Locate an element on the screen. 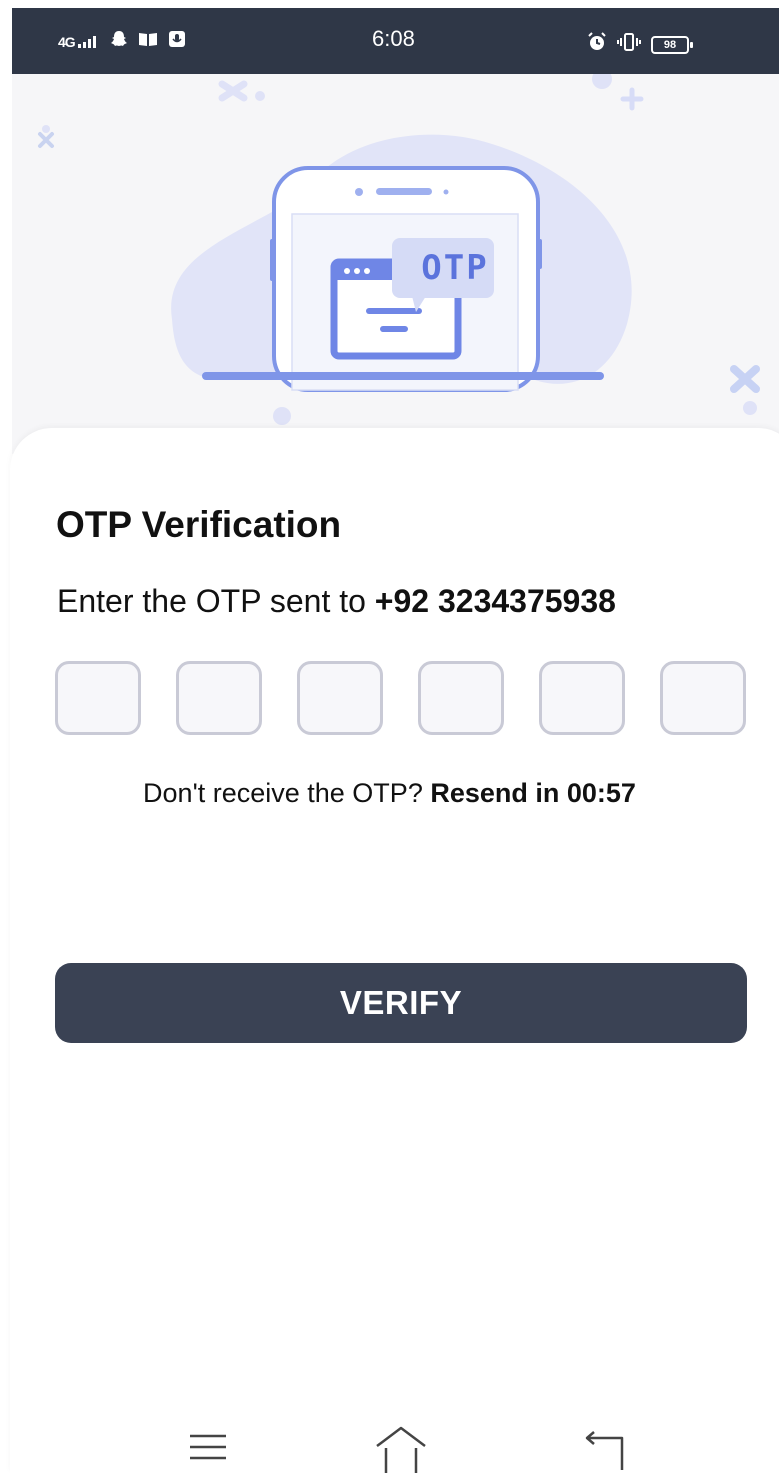 The image size is (779, 1473). battery-icon: 98 is located at coordinates (672, 44).